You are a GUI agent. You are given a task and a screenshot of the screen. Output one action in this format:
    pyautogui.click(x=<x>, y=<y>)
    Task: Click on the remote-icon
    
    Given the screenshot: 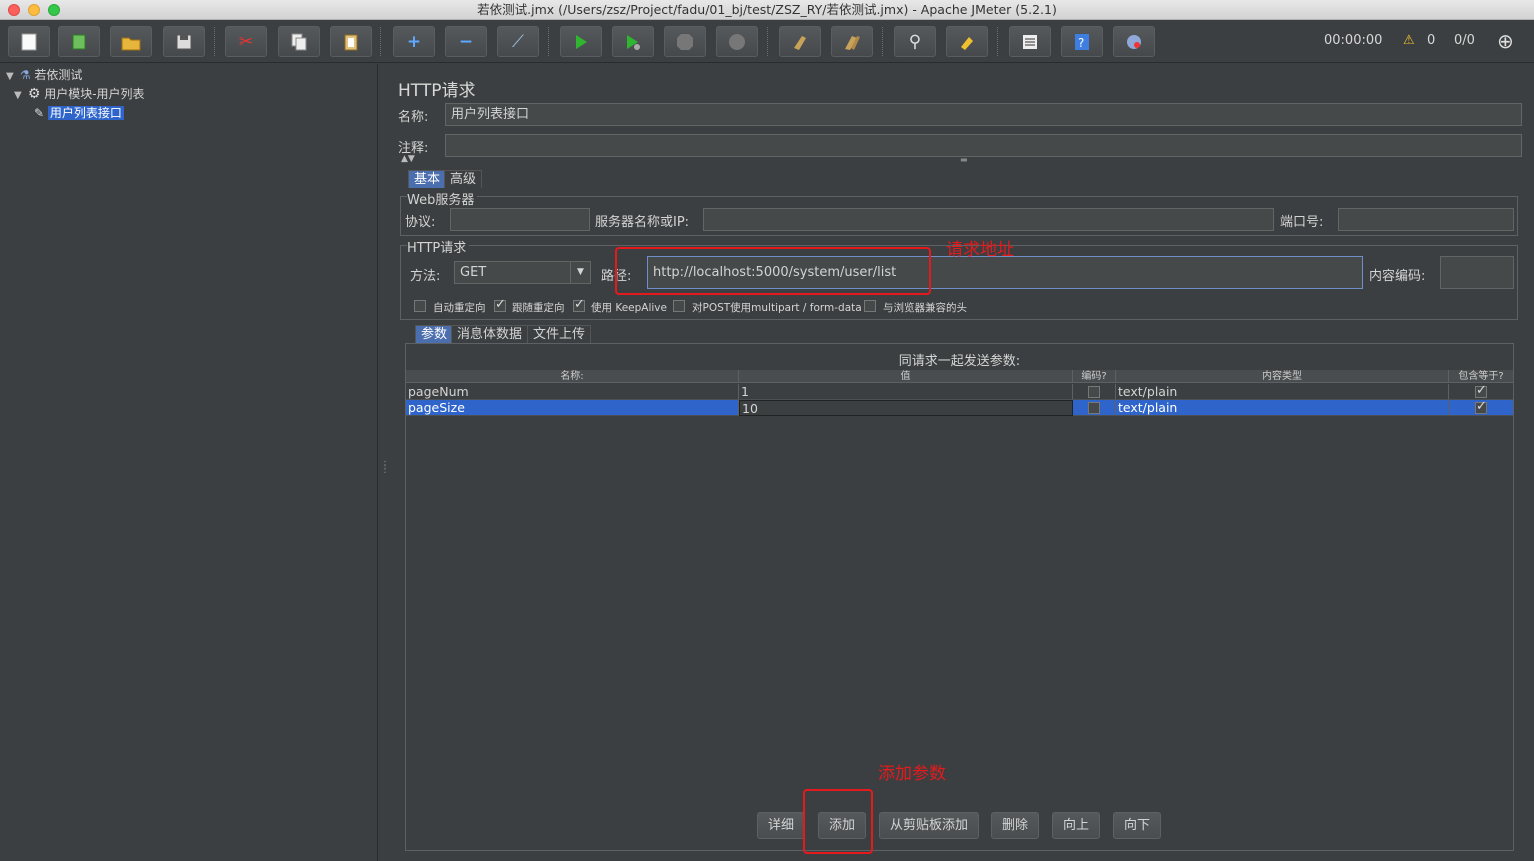 What is the action you would take?
    pyautogui.click(x=1134, y=41)
    